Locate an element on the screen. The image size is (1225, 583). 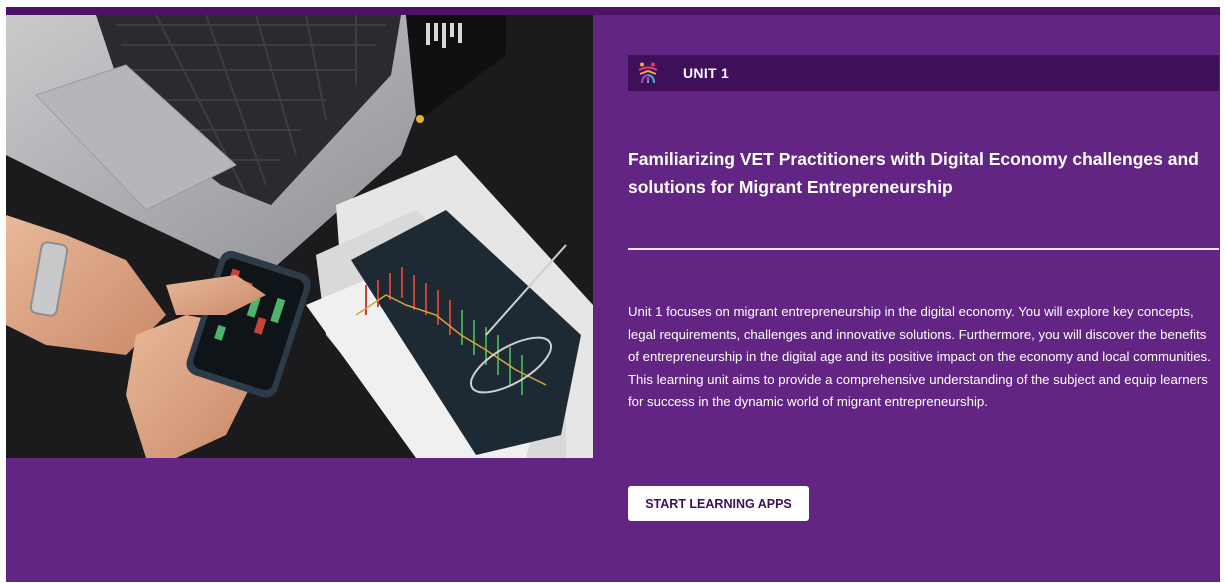
start-learning-apps-button: START LEARNING APPS is located at coordinates (718, 503).